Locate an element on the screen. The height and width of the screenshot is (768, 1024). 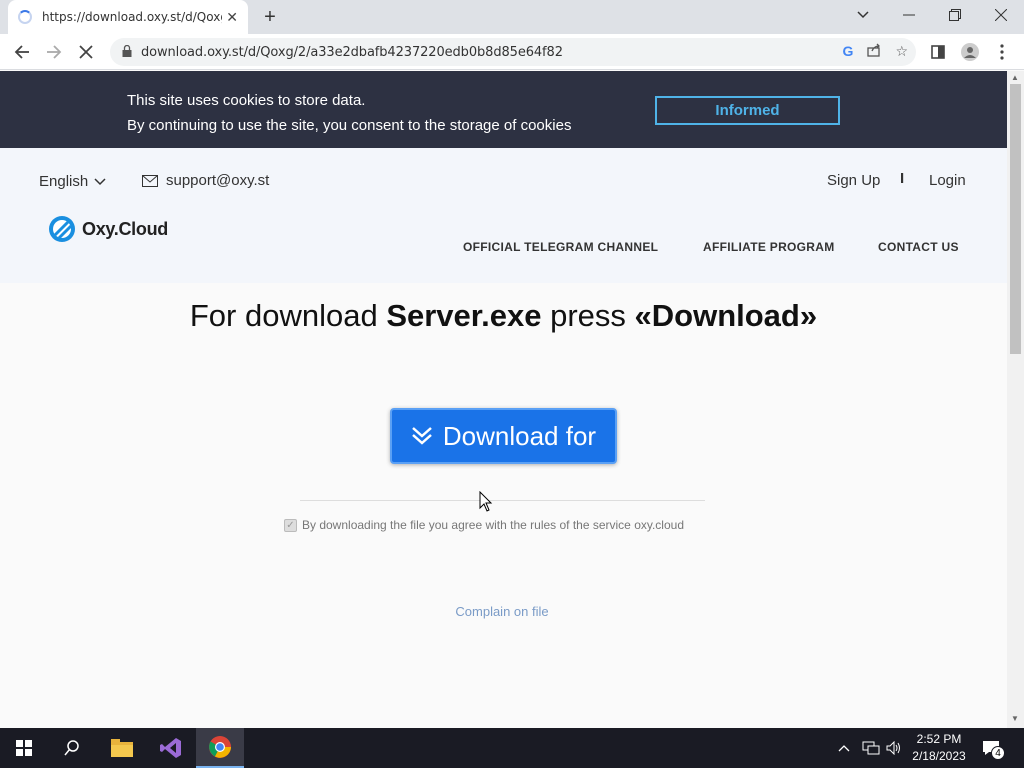
search-icon is located at coordinates (71, 748).